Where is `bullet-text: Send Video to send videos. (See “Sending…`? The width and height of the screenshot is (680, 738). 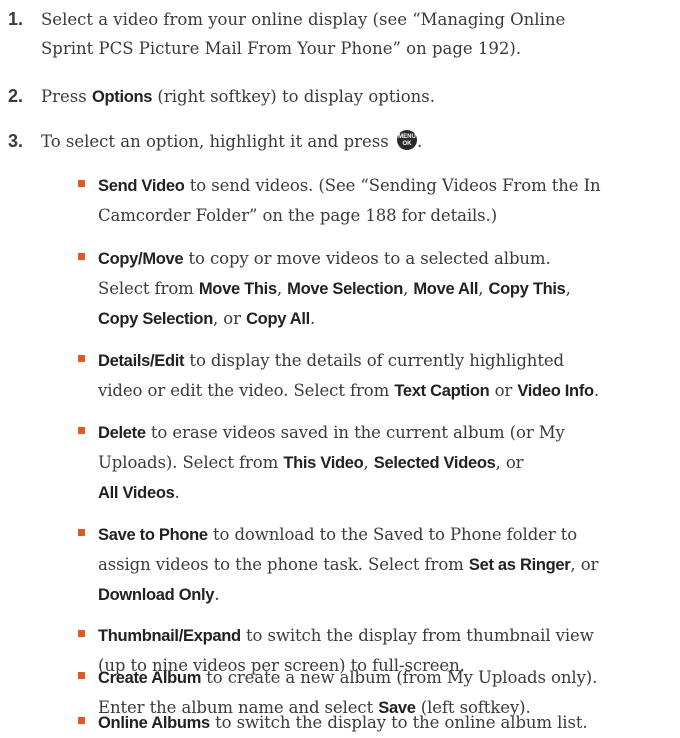 bullet-text: Send Video to send videos. (See “Sending… is located at coordinates (349, 200).